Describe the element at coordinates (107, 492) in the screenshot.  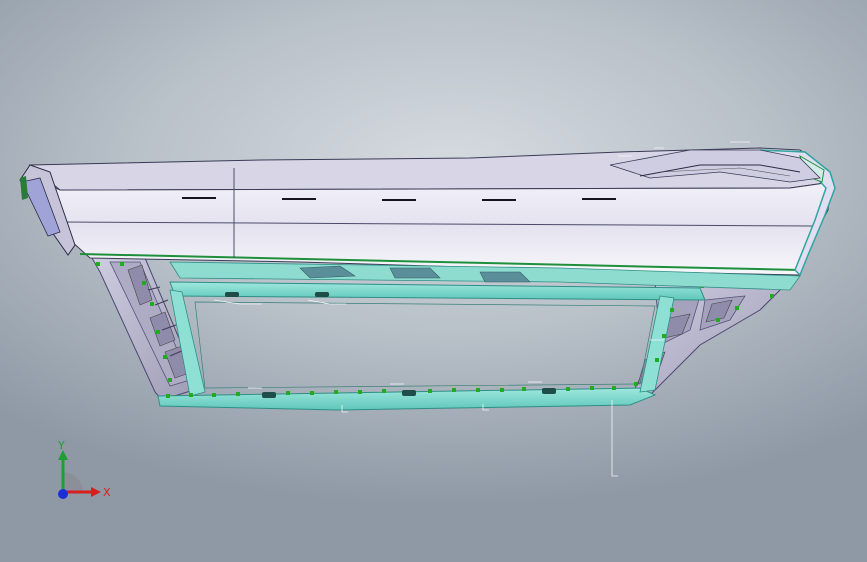
I see `triad-x-label: X` at that location.